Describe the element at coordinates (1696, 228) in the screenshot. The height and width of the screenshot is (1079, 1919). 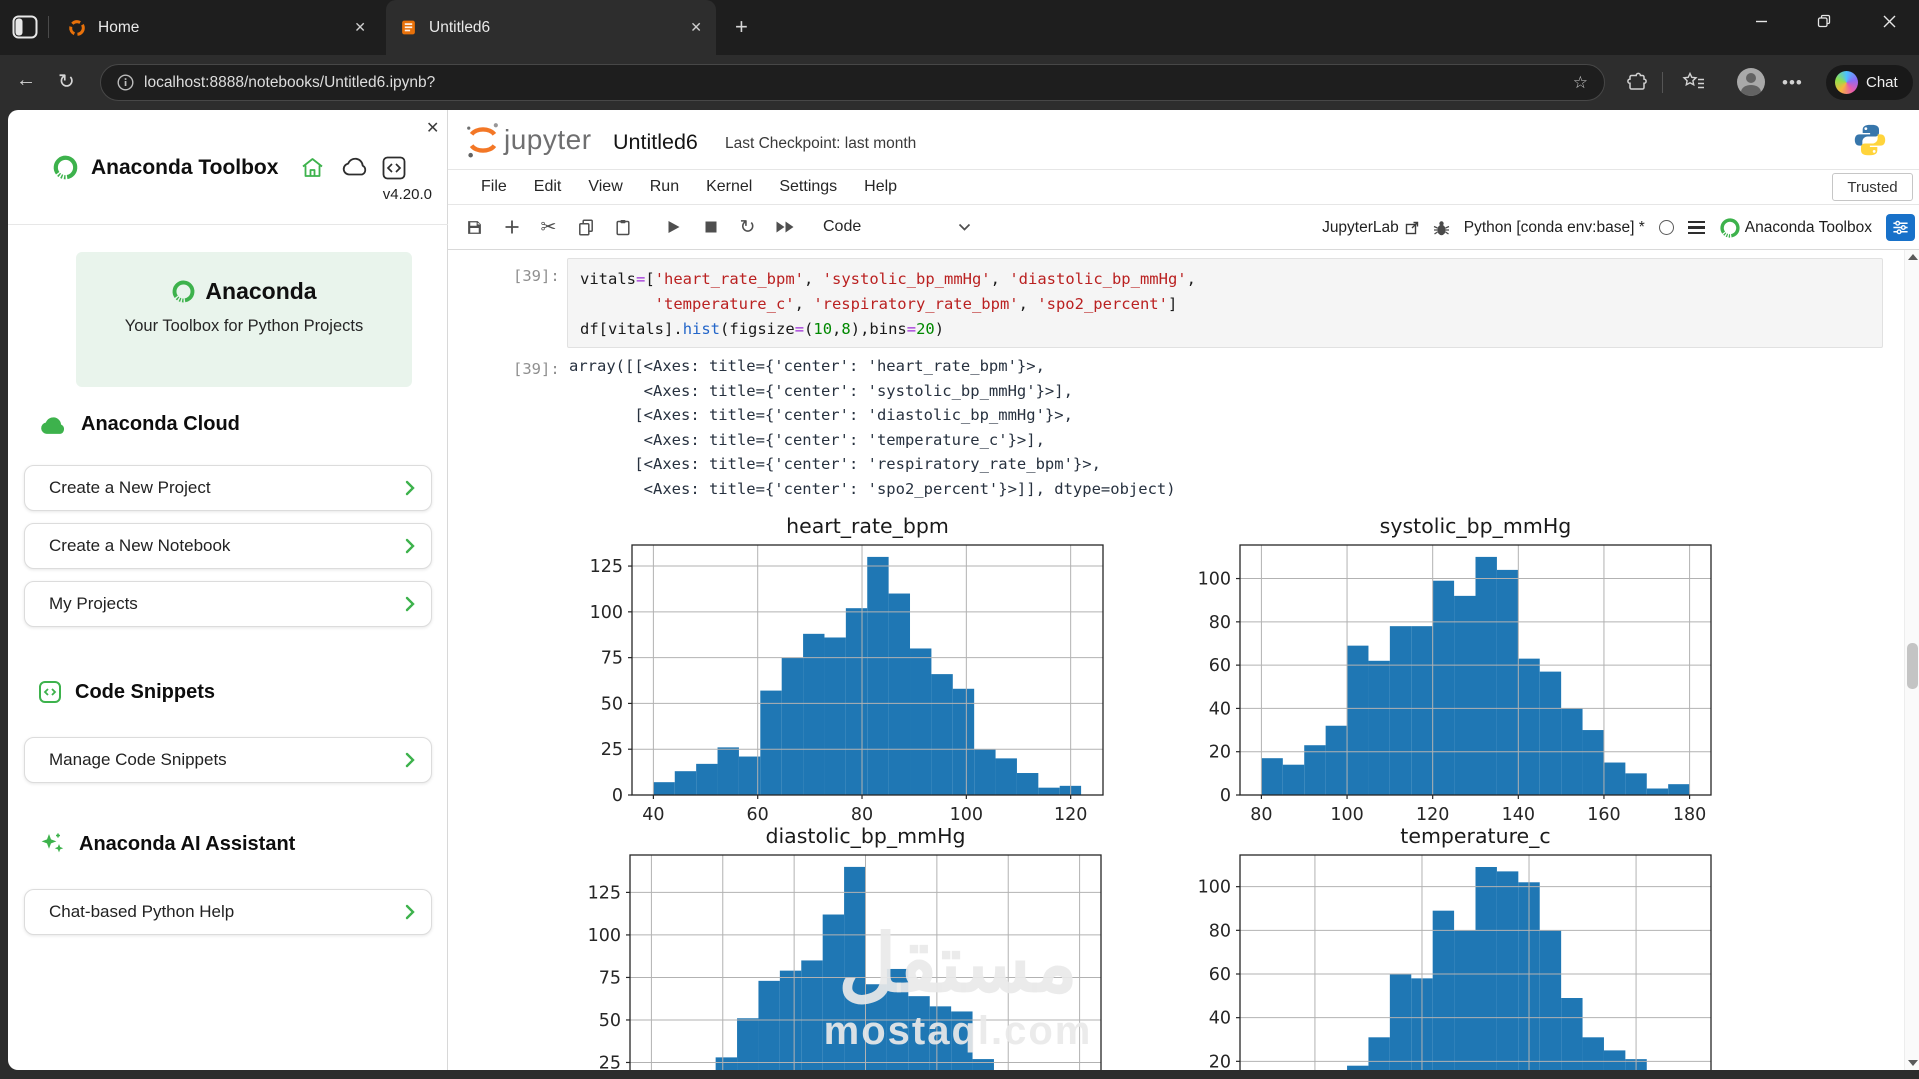
I see `toolbar-menu-icon` at that location.